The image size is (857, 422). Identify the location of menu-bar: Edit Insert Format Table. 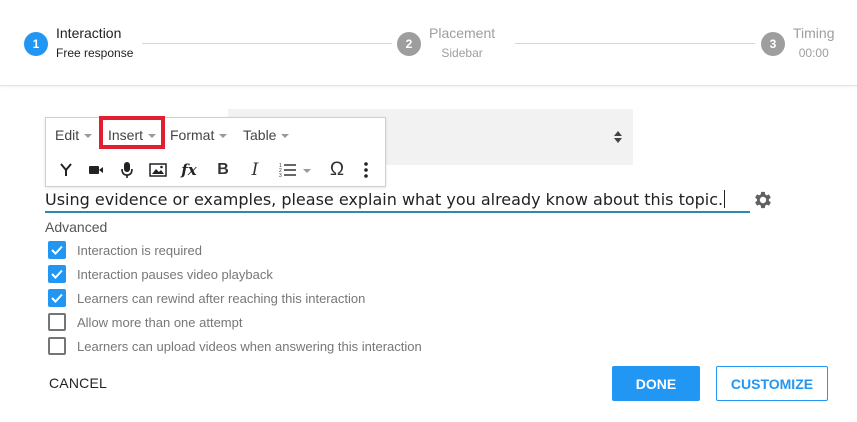
(215, 134).